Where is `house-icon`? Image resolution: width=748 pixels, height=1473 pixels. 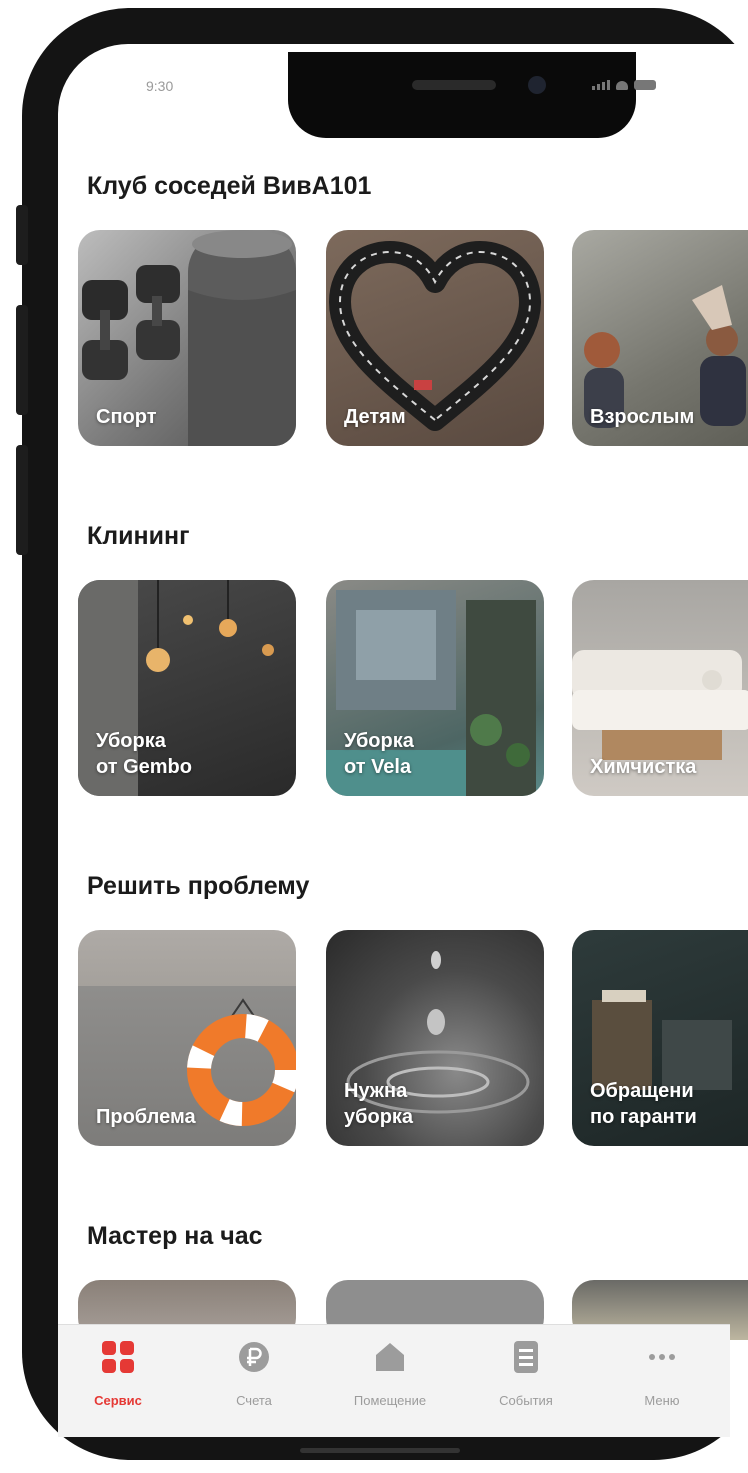
house-icon is located at coordinates (390, 1357).